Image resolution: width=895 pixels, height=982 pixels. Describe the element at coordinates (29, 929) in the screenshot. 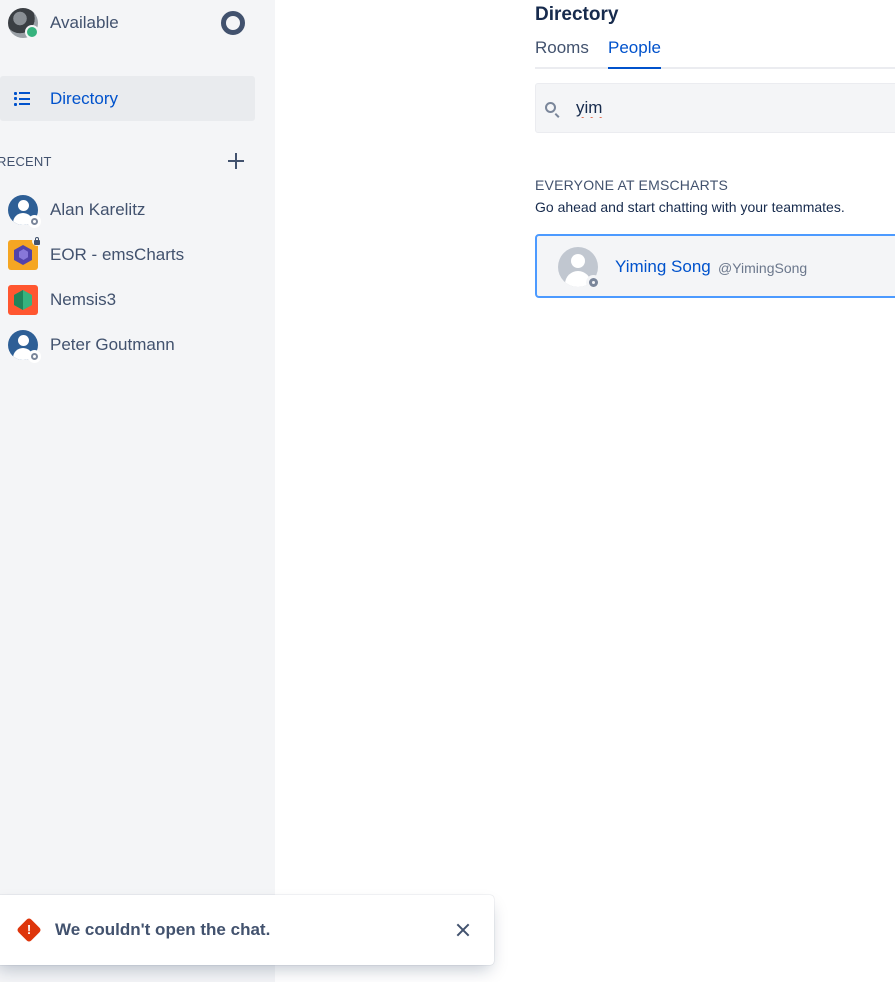

I see `exclamation-icon: !` at that location.